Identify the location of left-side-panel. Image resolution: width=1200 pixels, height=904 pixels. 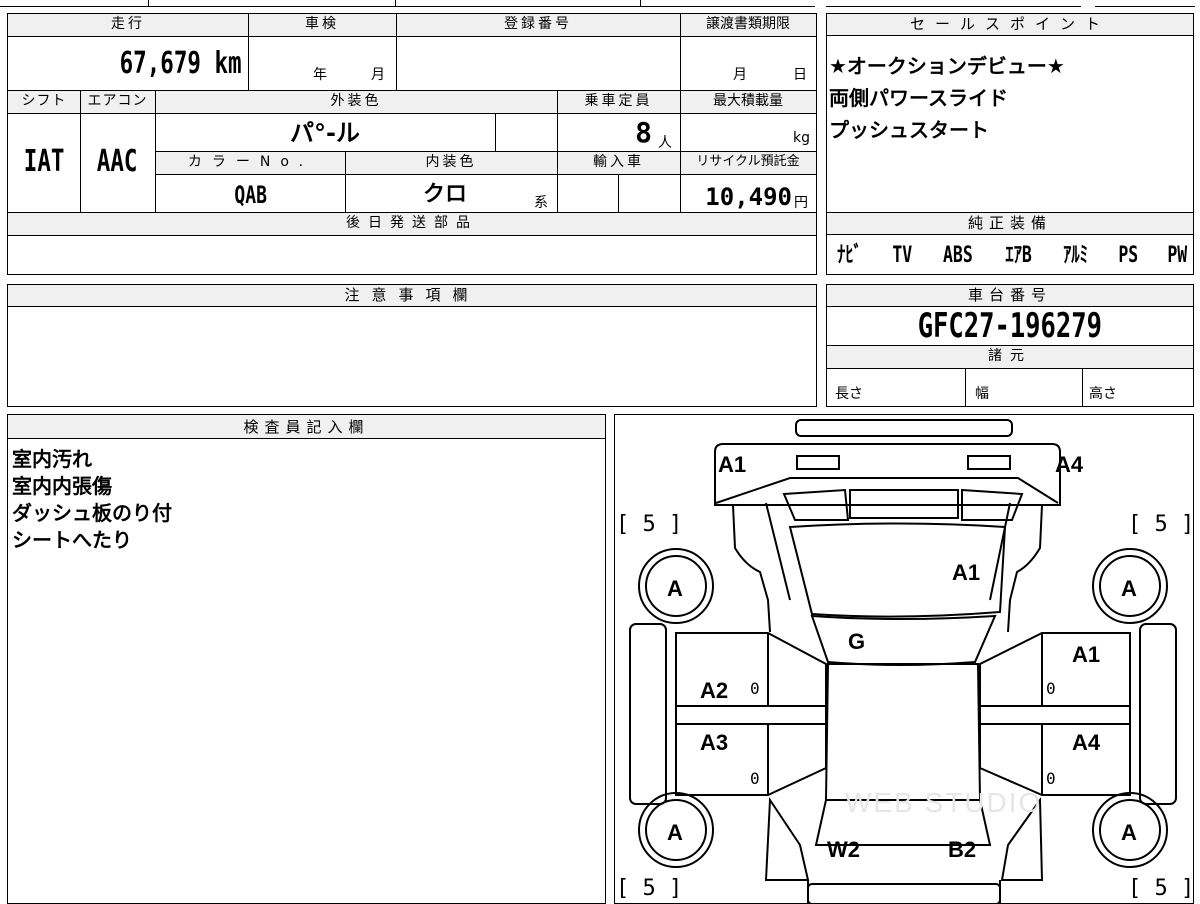
(648, 714).